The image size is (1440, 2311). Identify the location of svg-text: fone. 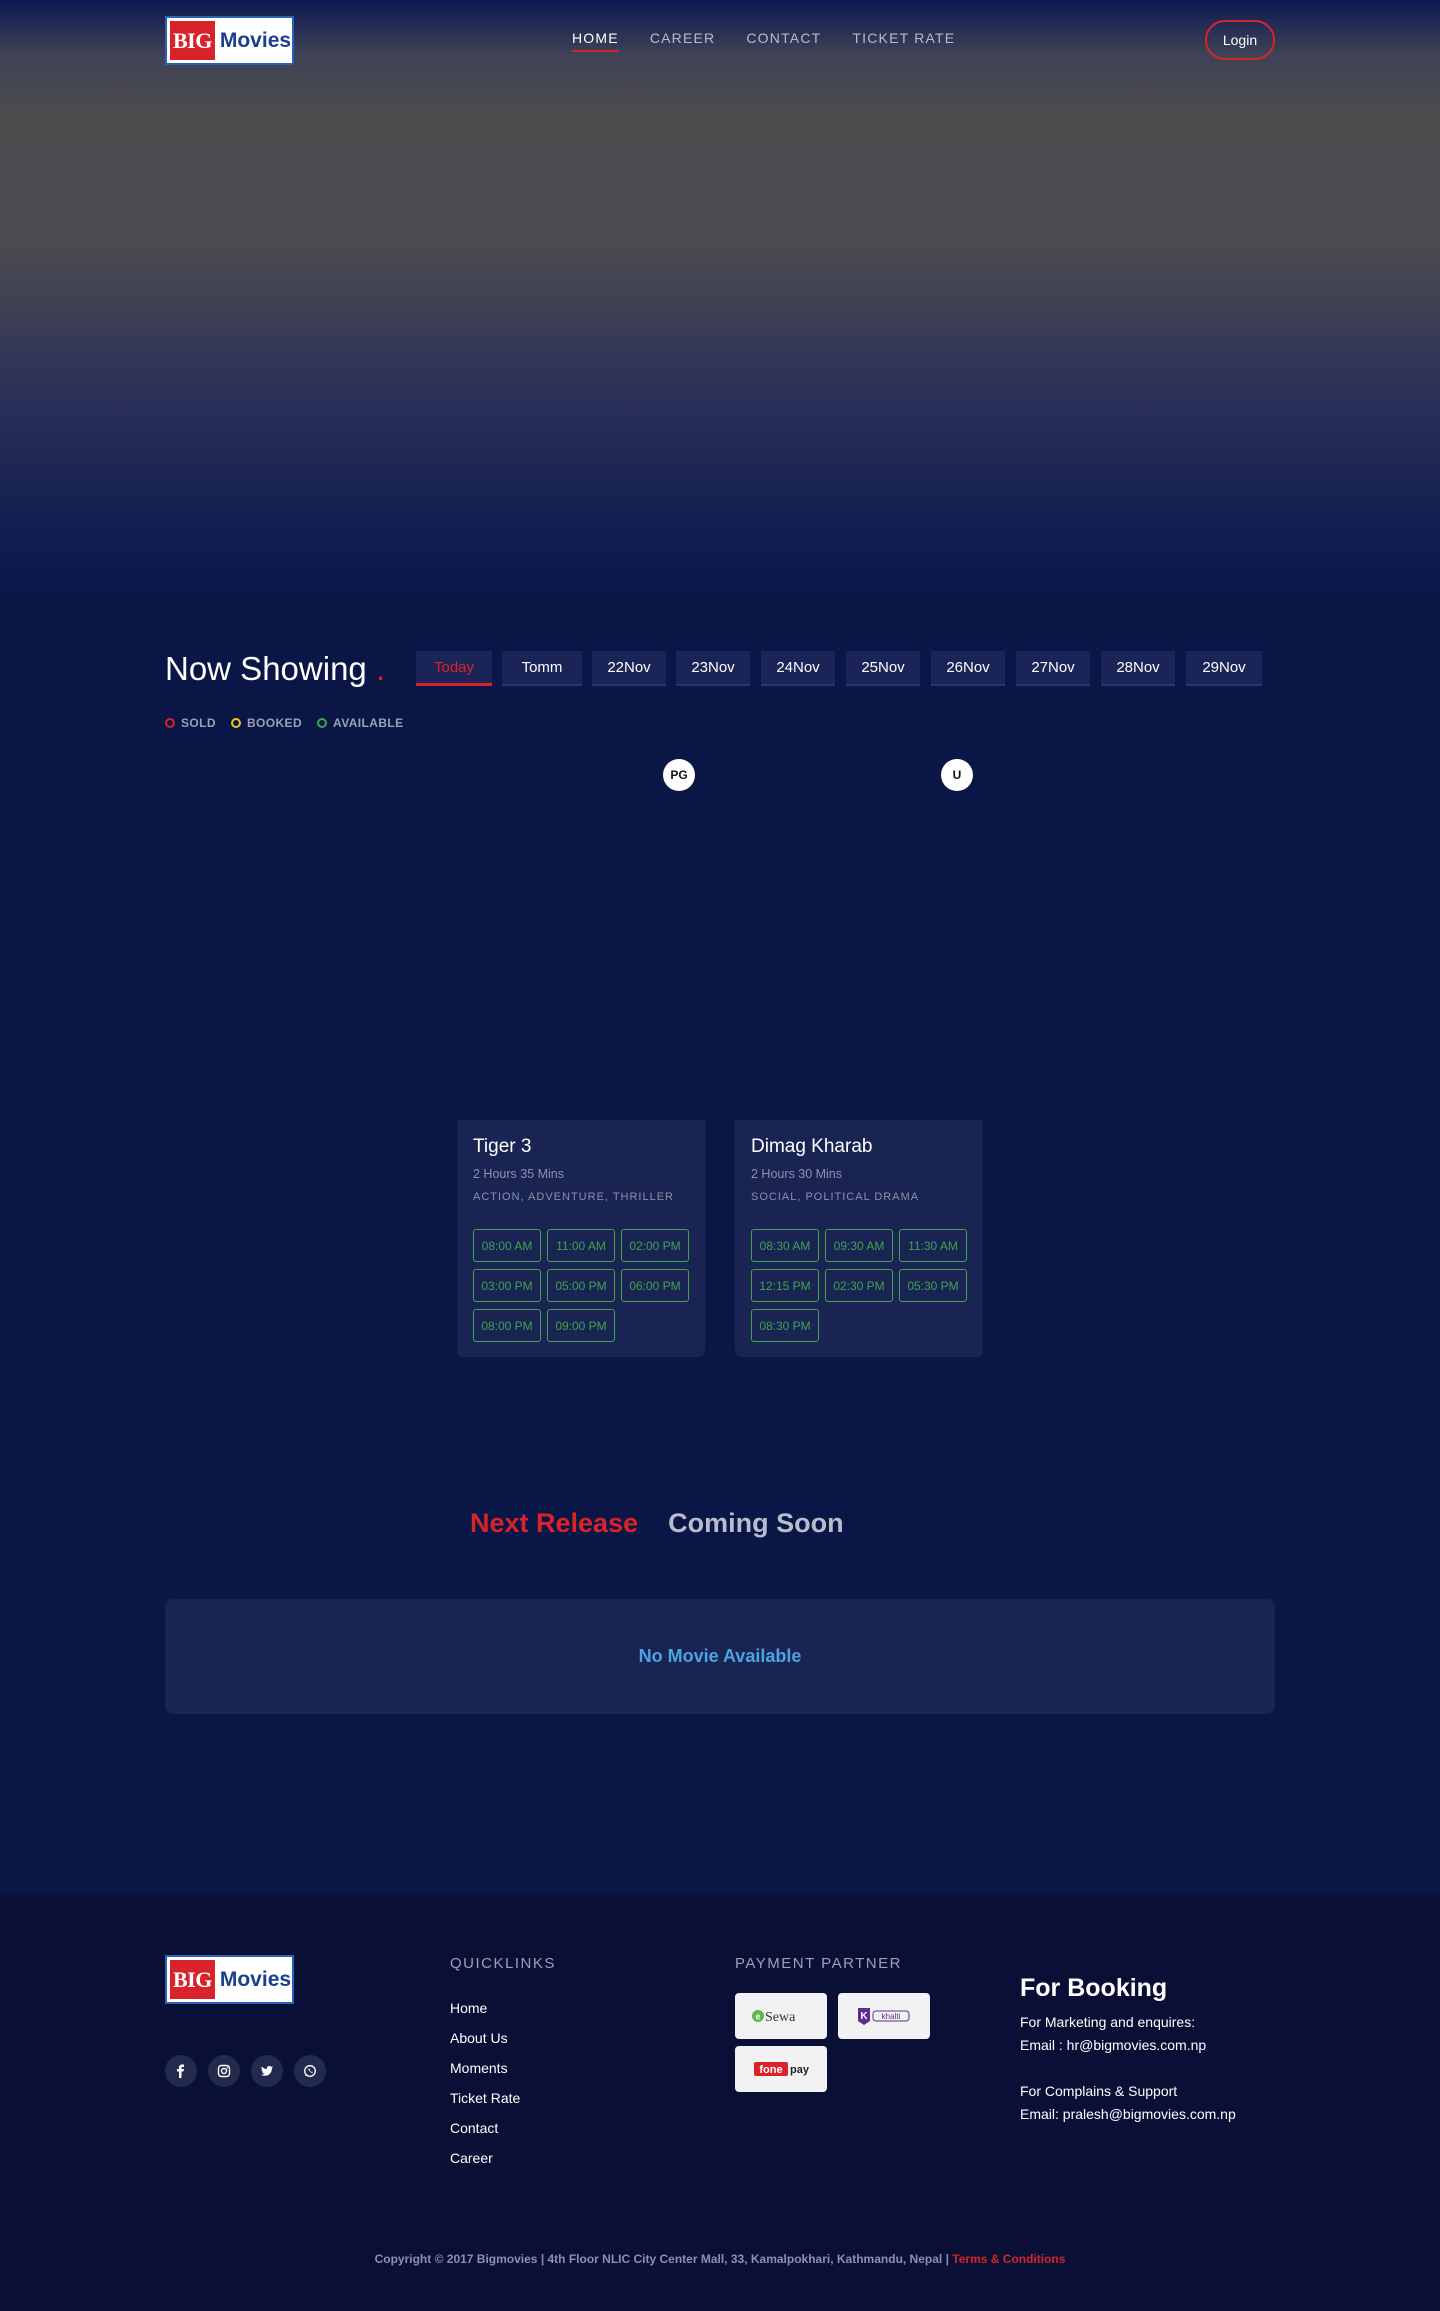
(770, 2070).